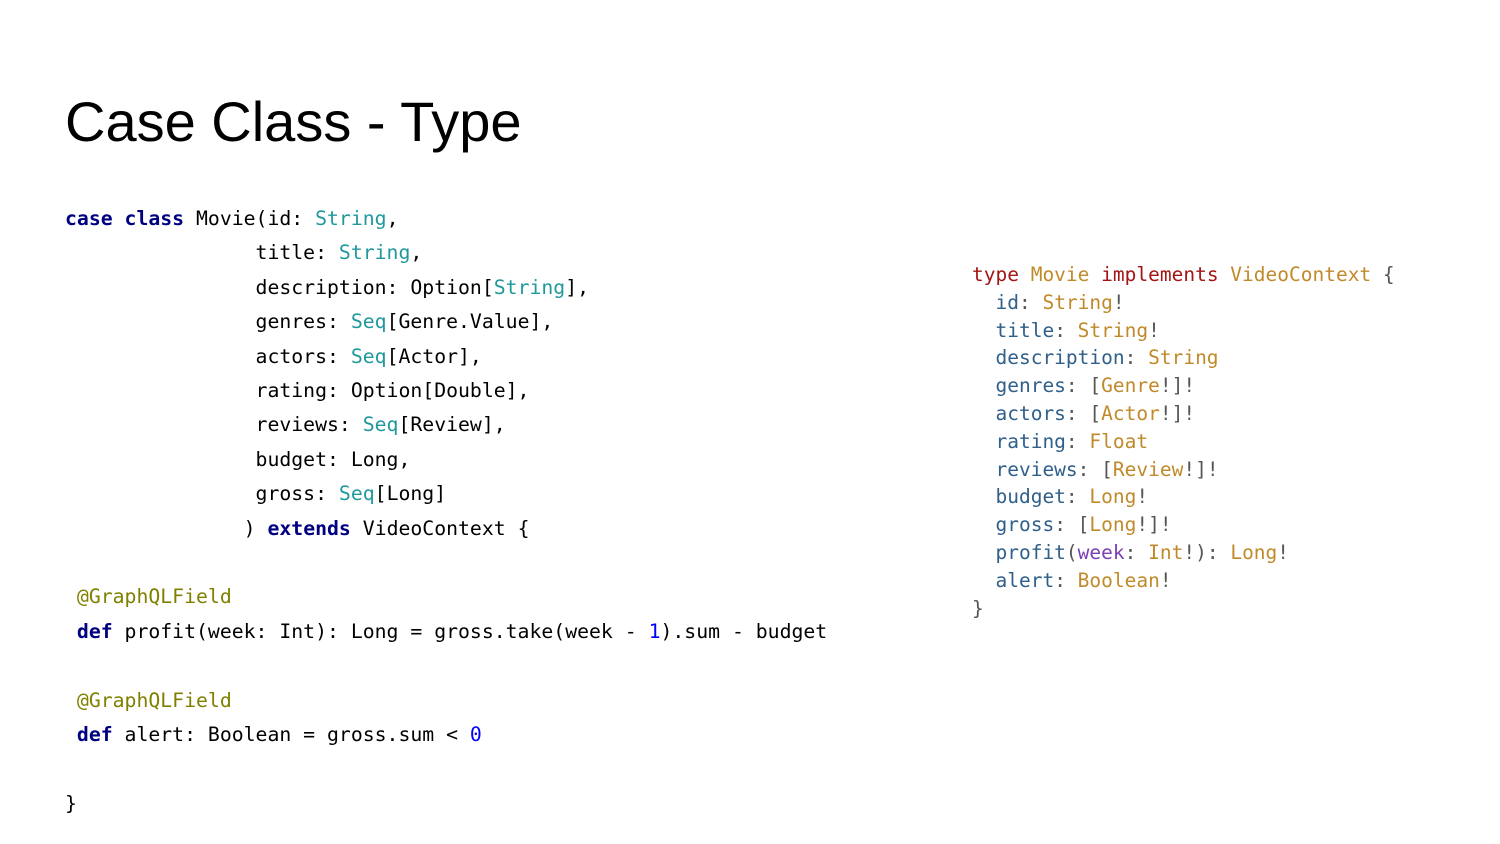  I want to click on code-token: [Long], so click(410, 494).